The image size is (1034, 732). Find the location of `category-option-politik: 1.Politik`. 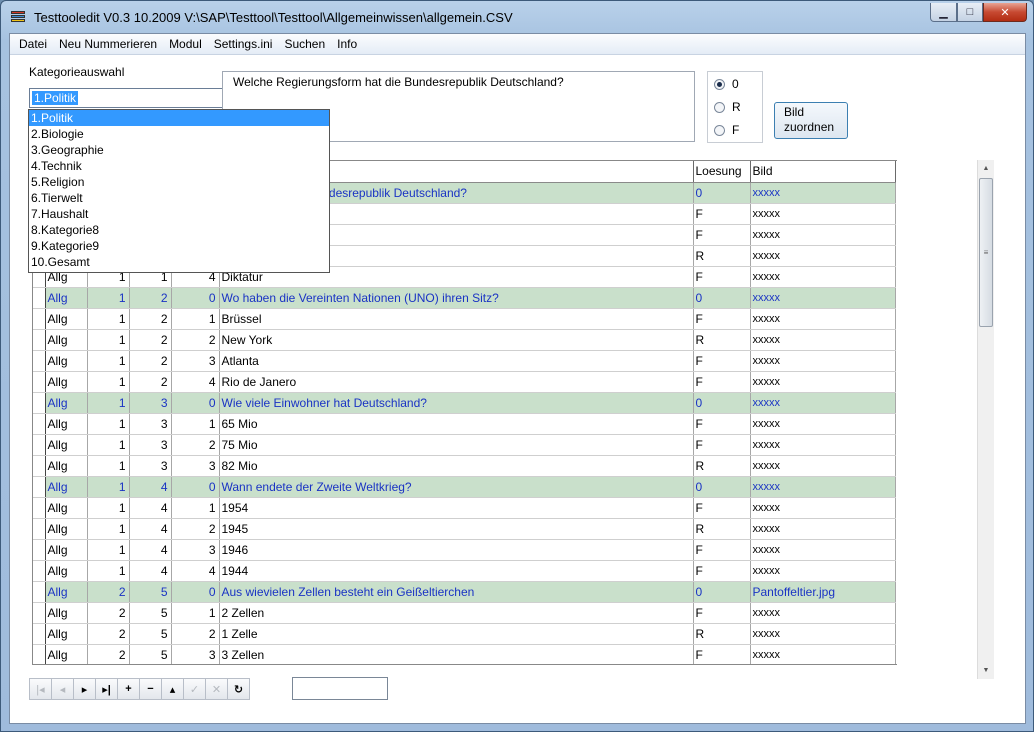

category-option-politik: 1.Politik is located at coordinates (179, 118).